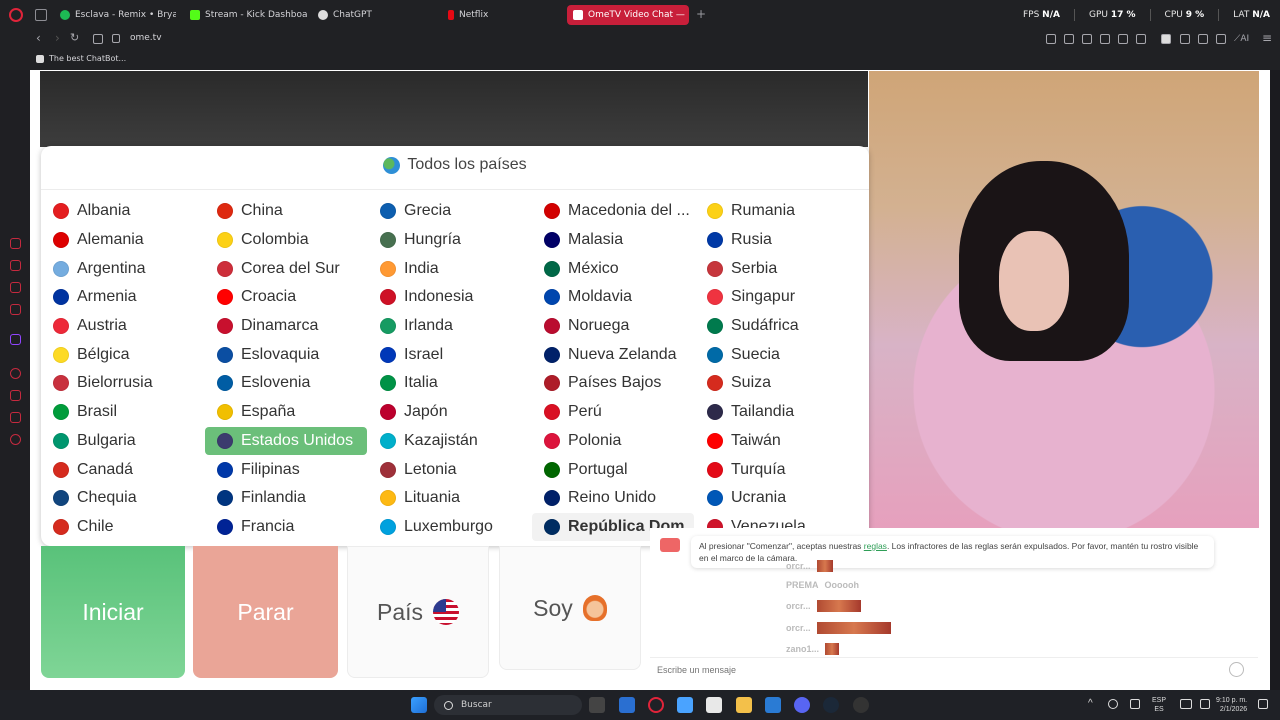 The image size is (1280, 720). What do you see at coordinates (613, 240) in the screenshot?
I see `country-option: Malasia` at bounding box center [613, 240].